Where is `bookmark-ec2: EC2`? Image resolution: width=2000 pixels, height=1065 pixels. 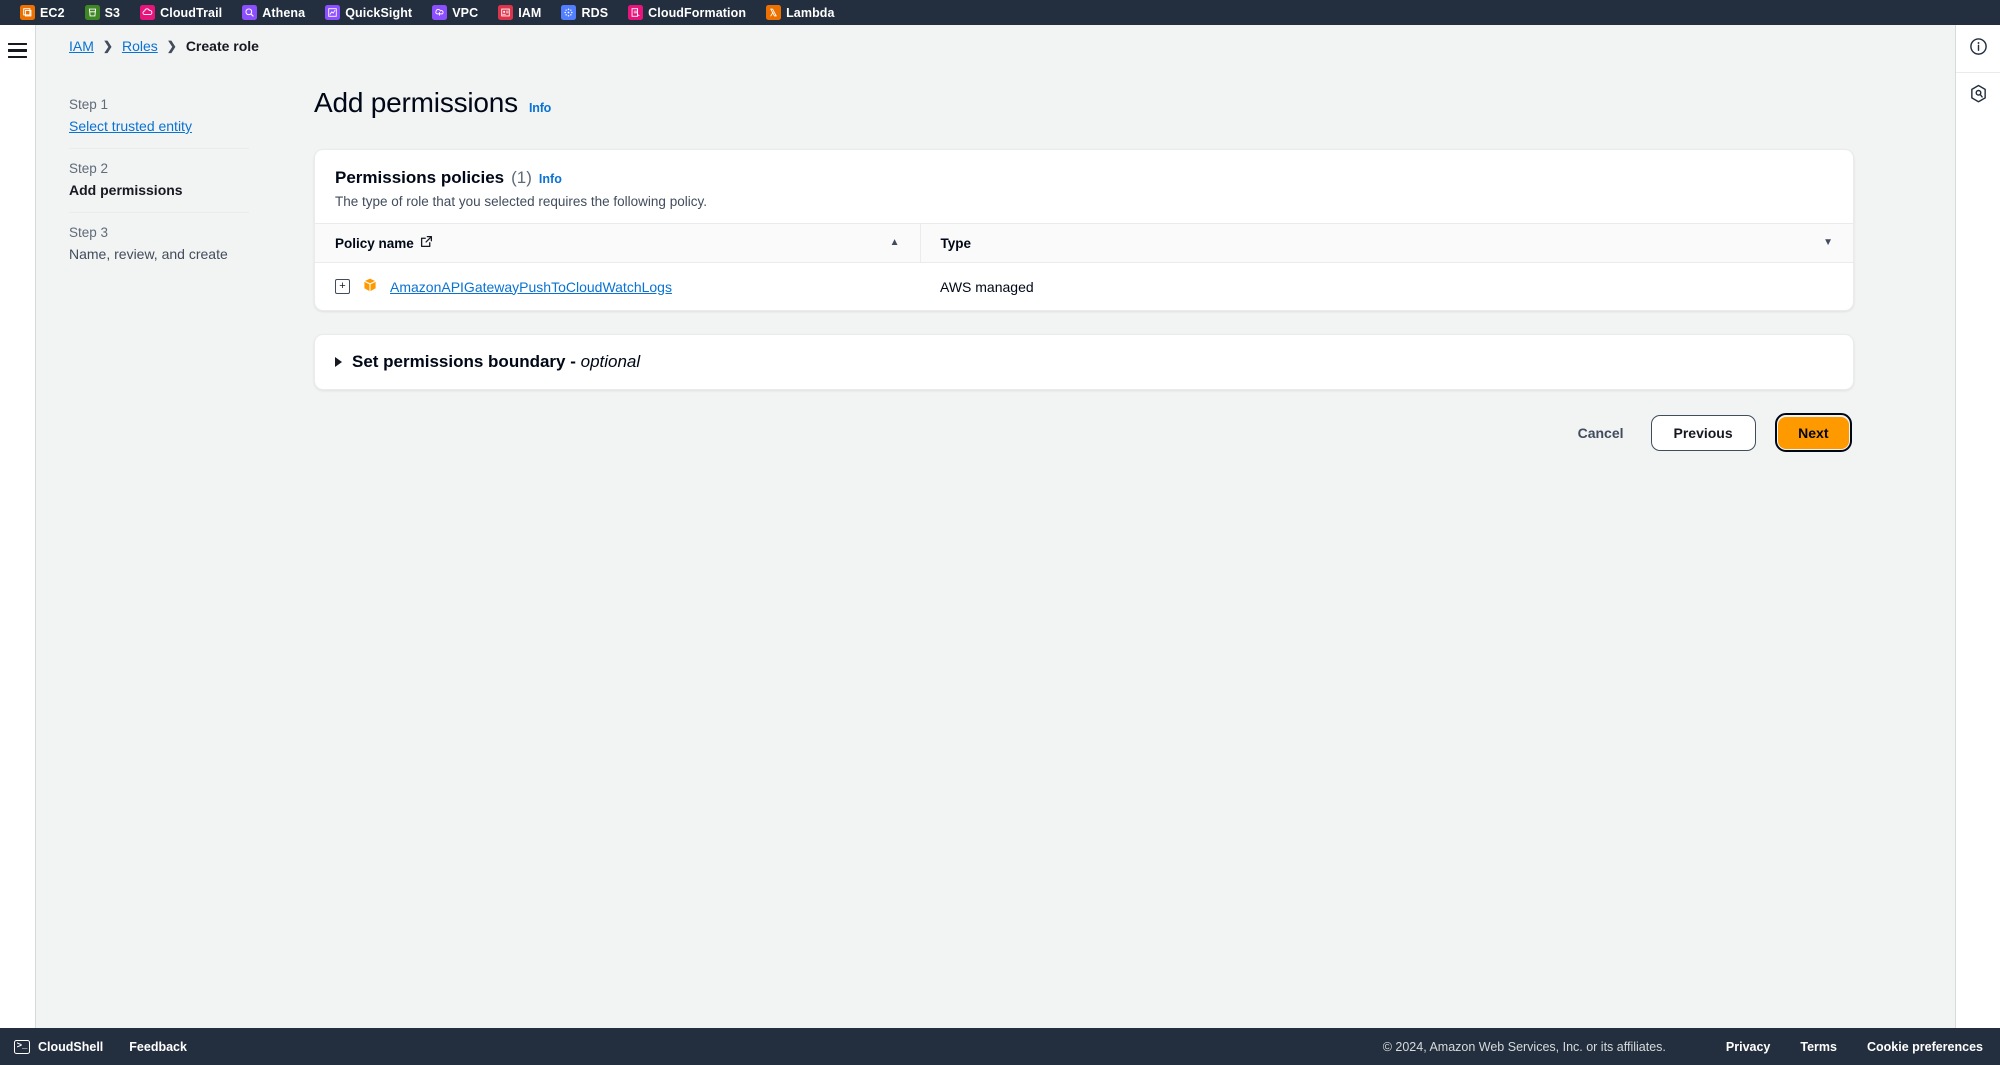
bookmark-ec2: EC2 is located at coordinates (42, 12).